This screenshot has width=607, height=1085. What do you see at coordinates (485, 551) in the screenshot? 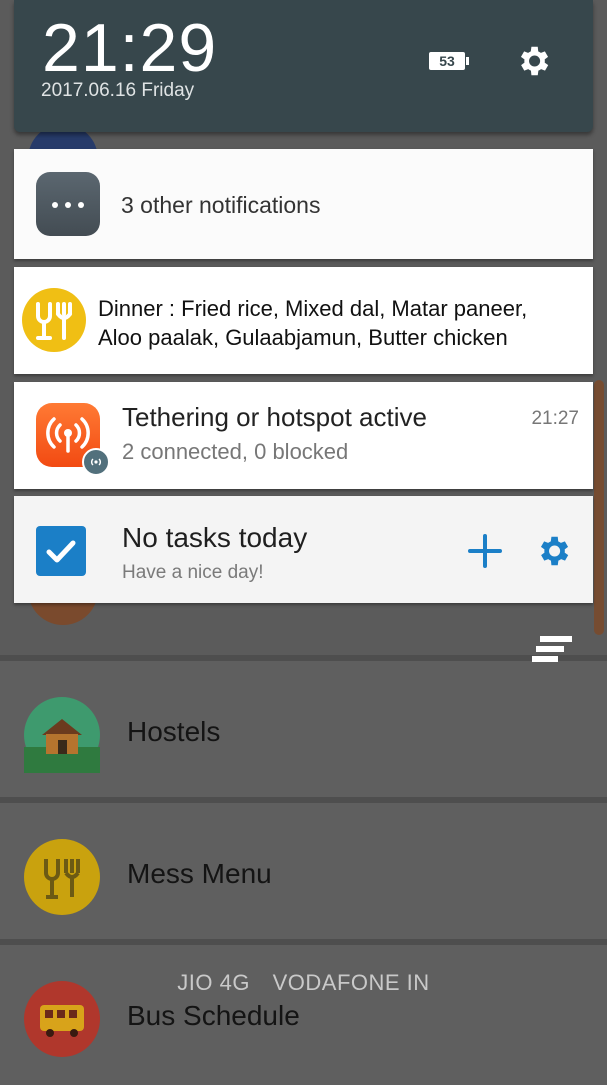
I see `add-task-icon` at bounding box center [485, 551].